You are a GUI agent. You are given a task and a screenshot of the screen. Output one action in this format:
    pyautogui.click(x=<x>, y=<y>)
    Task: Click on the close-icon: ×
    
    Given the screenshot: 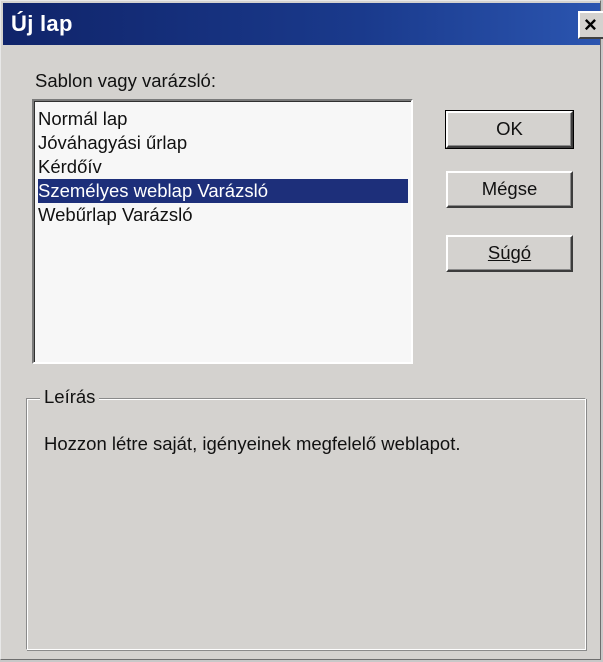 What is the action you would take?
    pyautogui.click(x=590, y=24)
    